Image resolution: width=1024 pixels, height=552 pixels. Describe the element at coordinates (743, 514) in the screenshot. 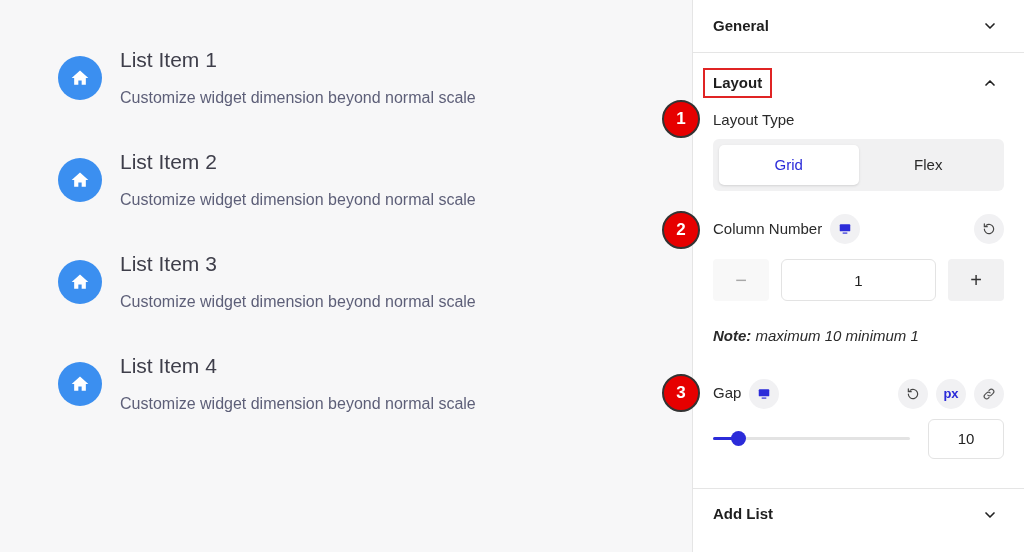

I see `section-title: Add List` at that location.